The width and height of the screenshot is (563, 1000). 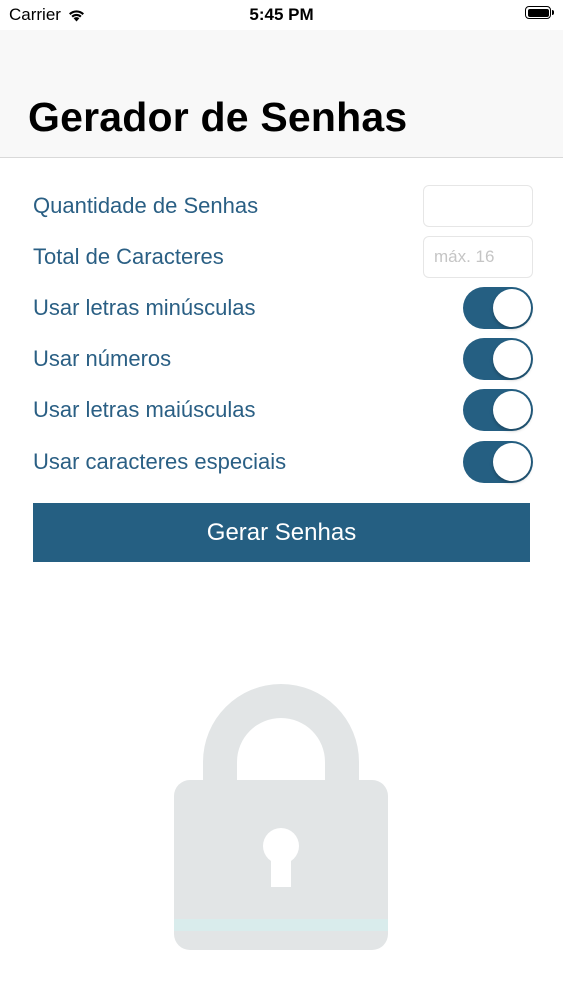 I want to click on special-chars-row: Usar caracteres especiais, so click(x=283, y=462).